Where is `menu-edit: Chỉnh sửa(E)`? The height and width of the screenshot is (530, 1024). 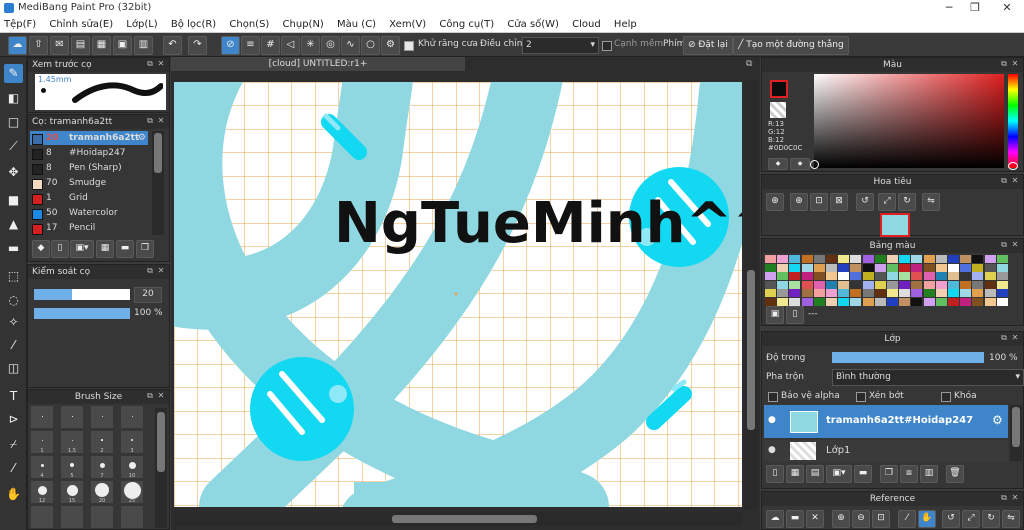
menu-edit: Chỉnh sửa(E) is located at coordinates (81, 25).